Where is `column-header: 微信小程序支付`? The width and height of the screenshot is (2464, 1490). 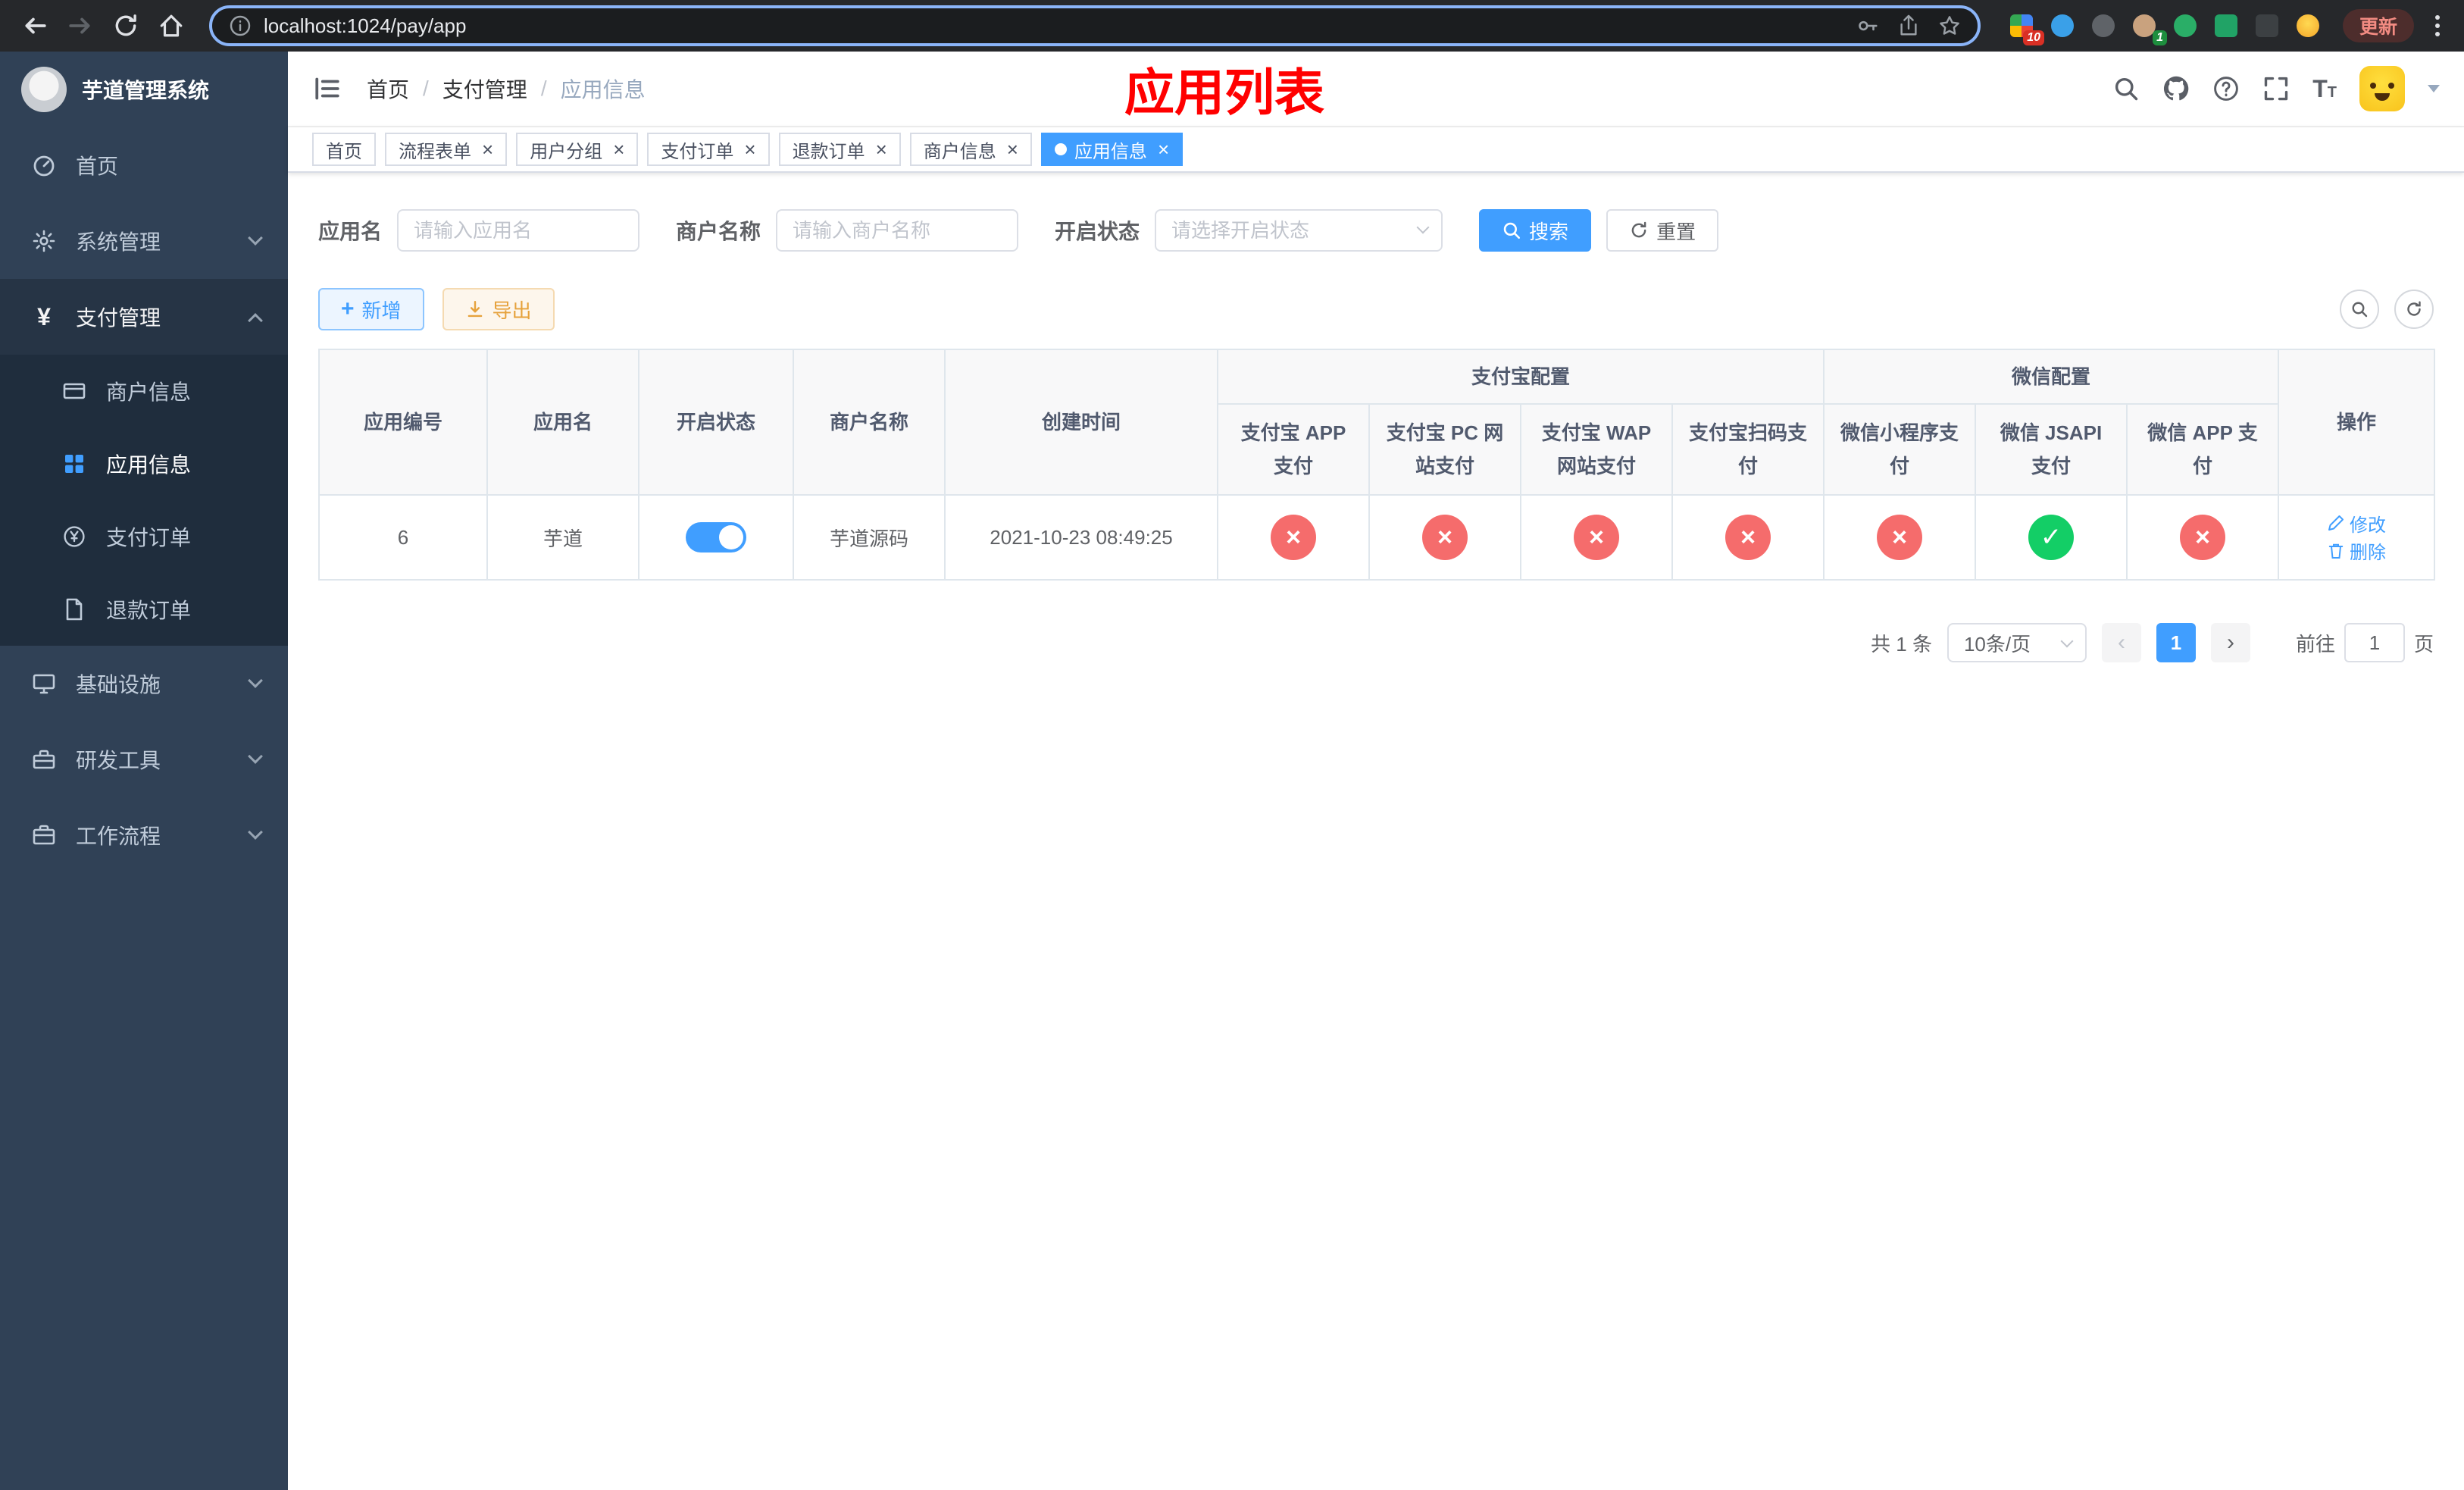 column-header: 微信小程序支付 is located at coordinates (1900, 449).